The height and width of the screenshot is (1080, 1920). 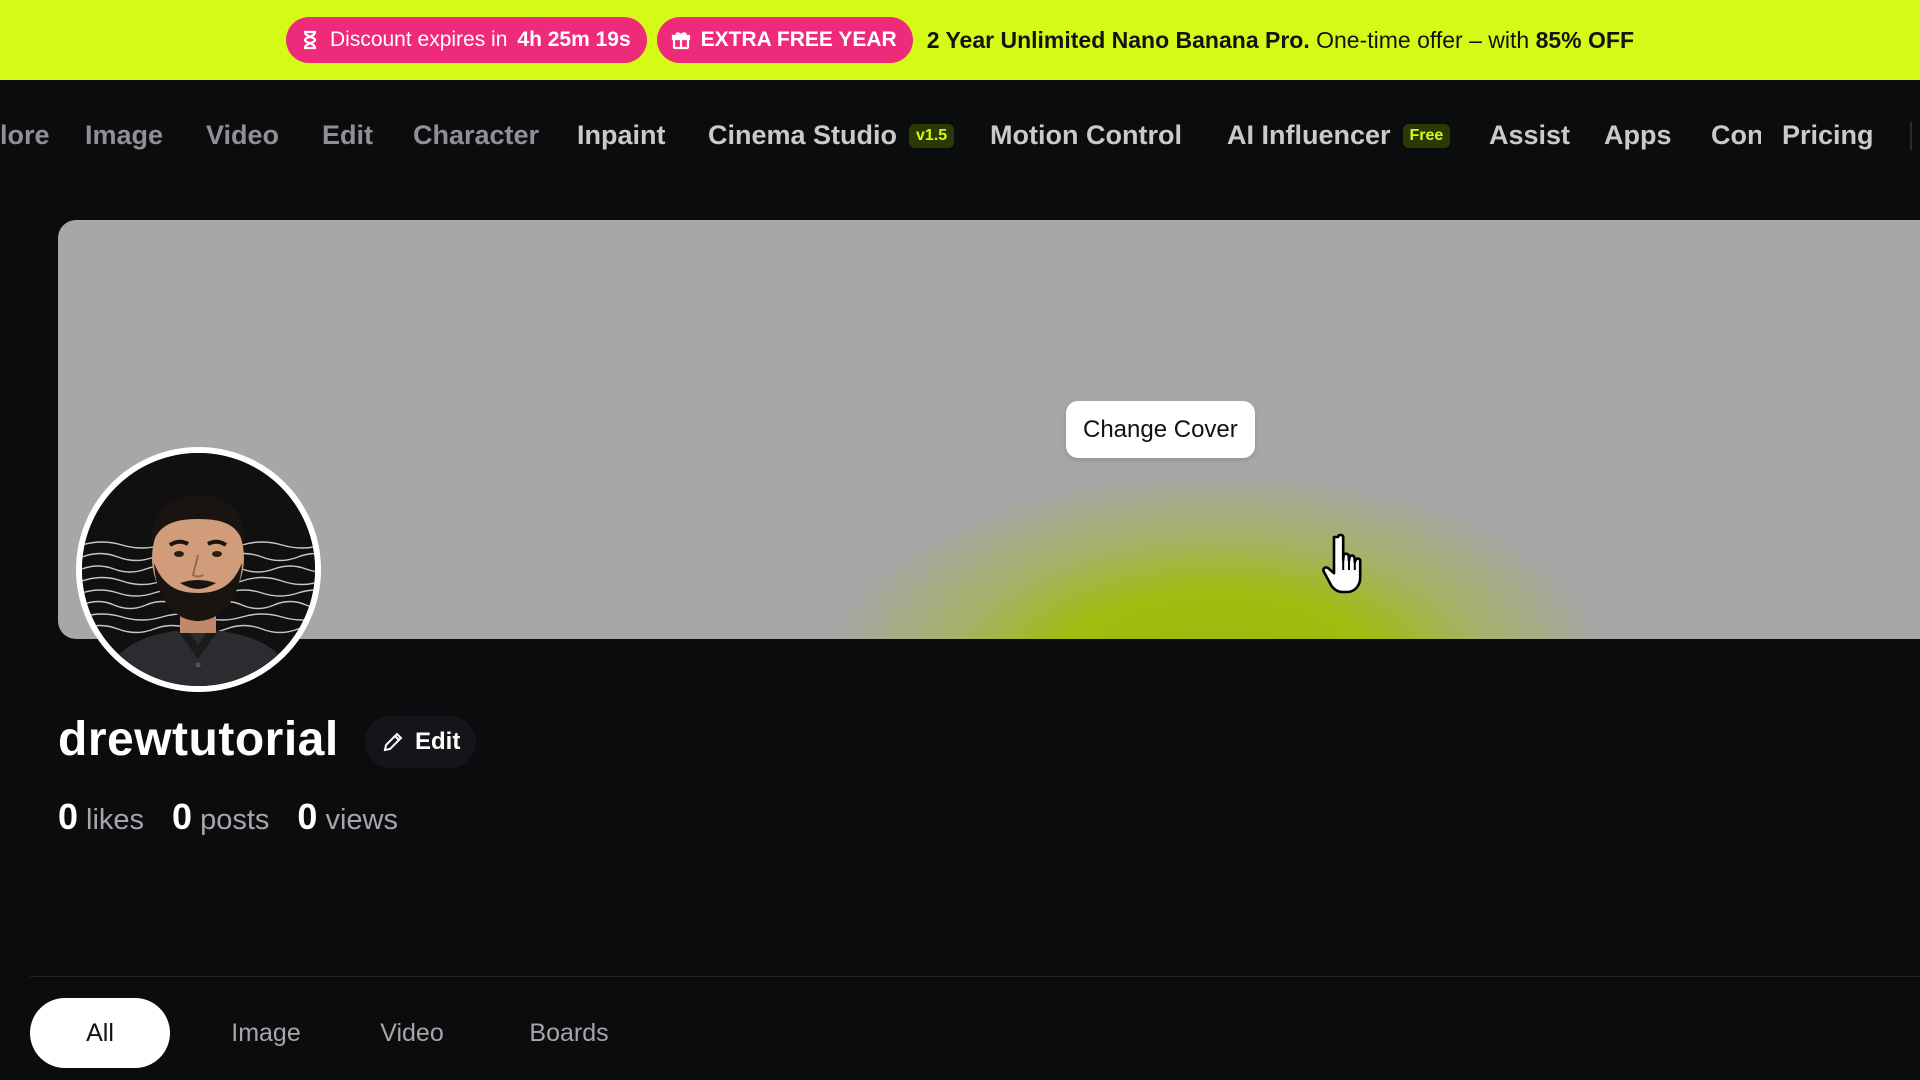 I want to click on tab-video: Video, so click(x=412, y=1033).